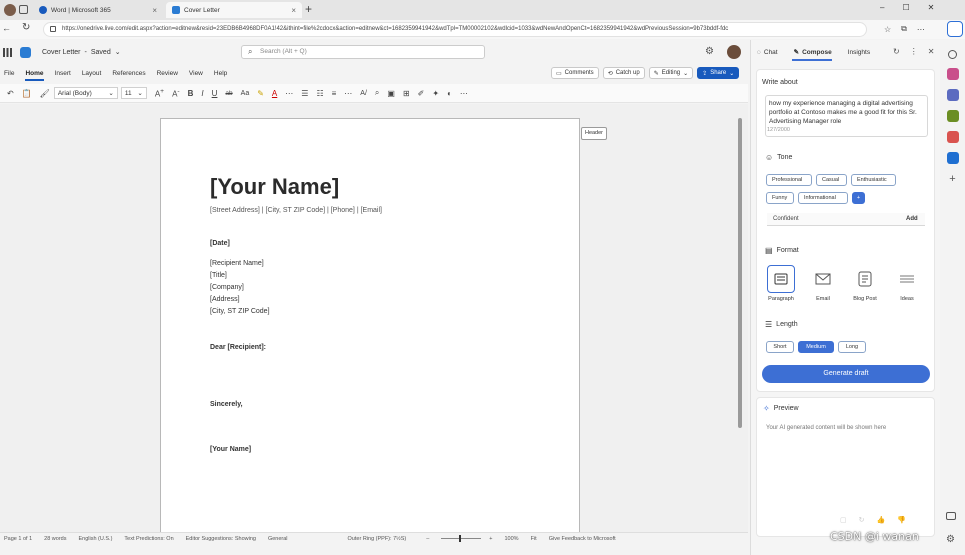  What do you see at coordinates (882, 7) in the screenshot?
I see `minimize-icon: –` at bounding box center [882, 7].